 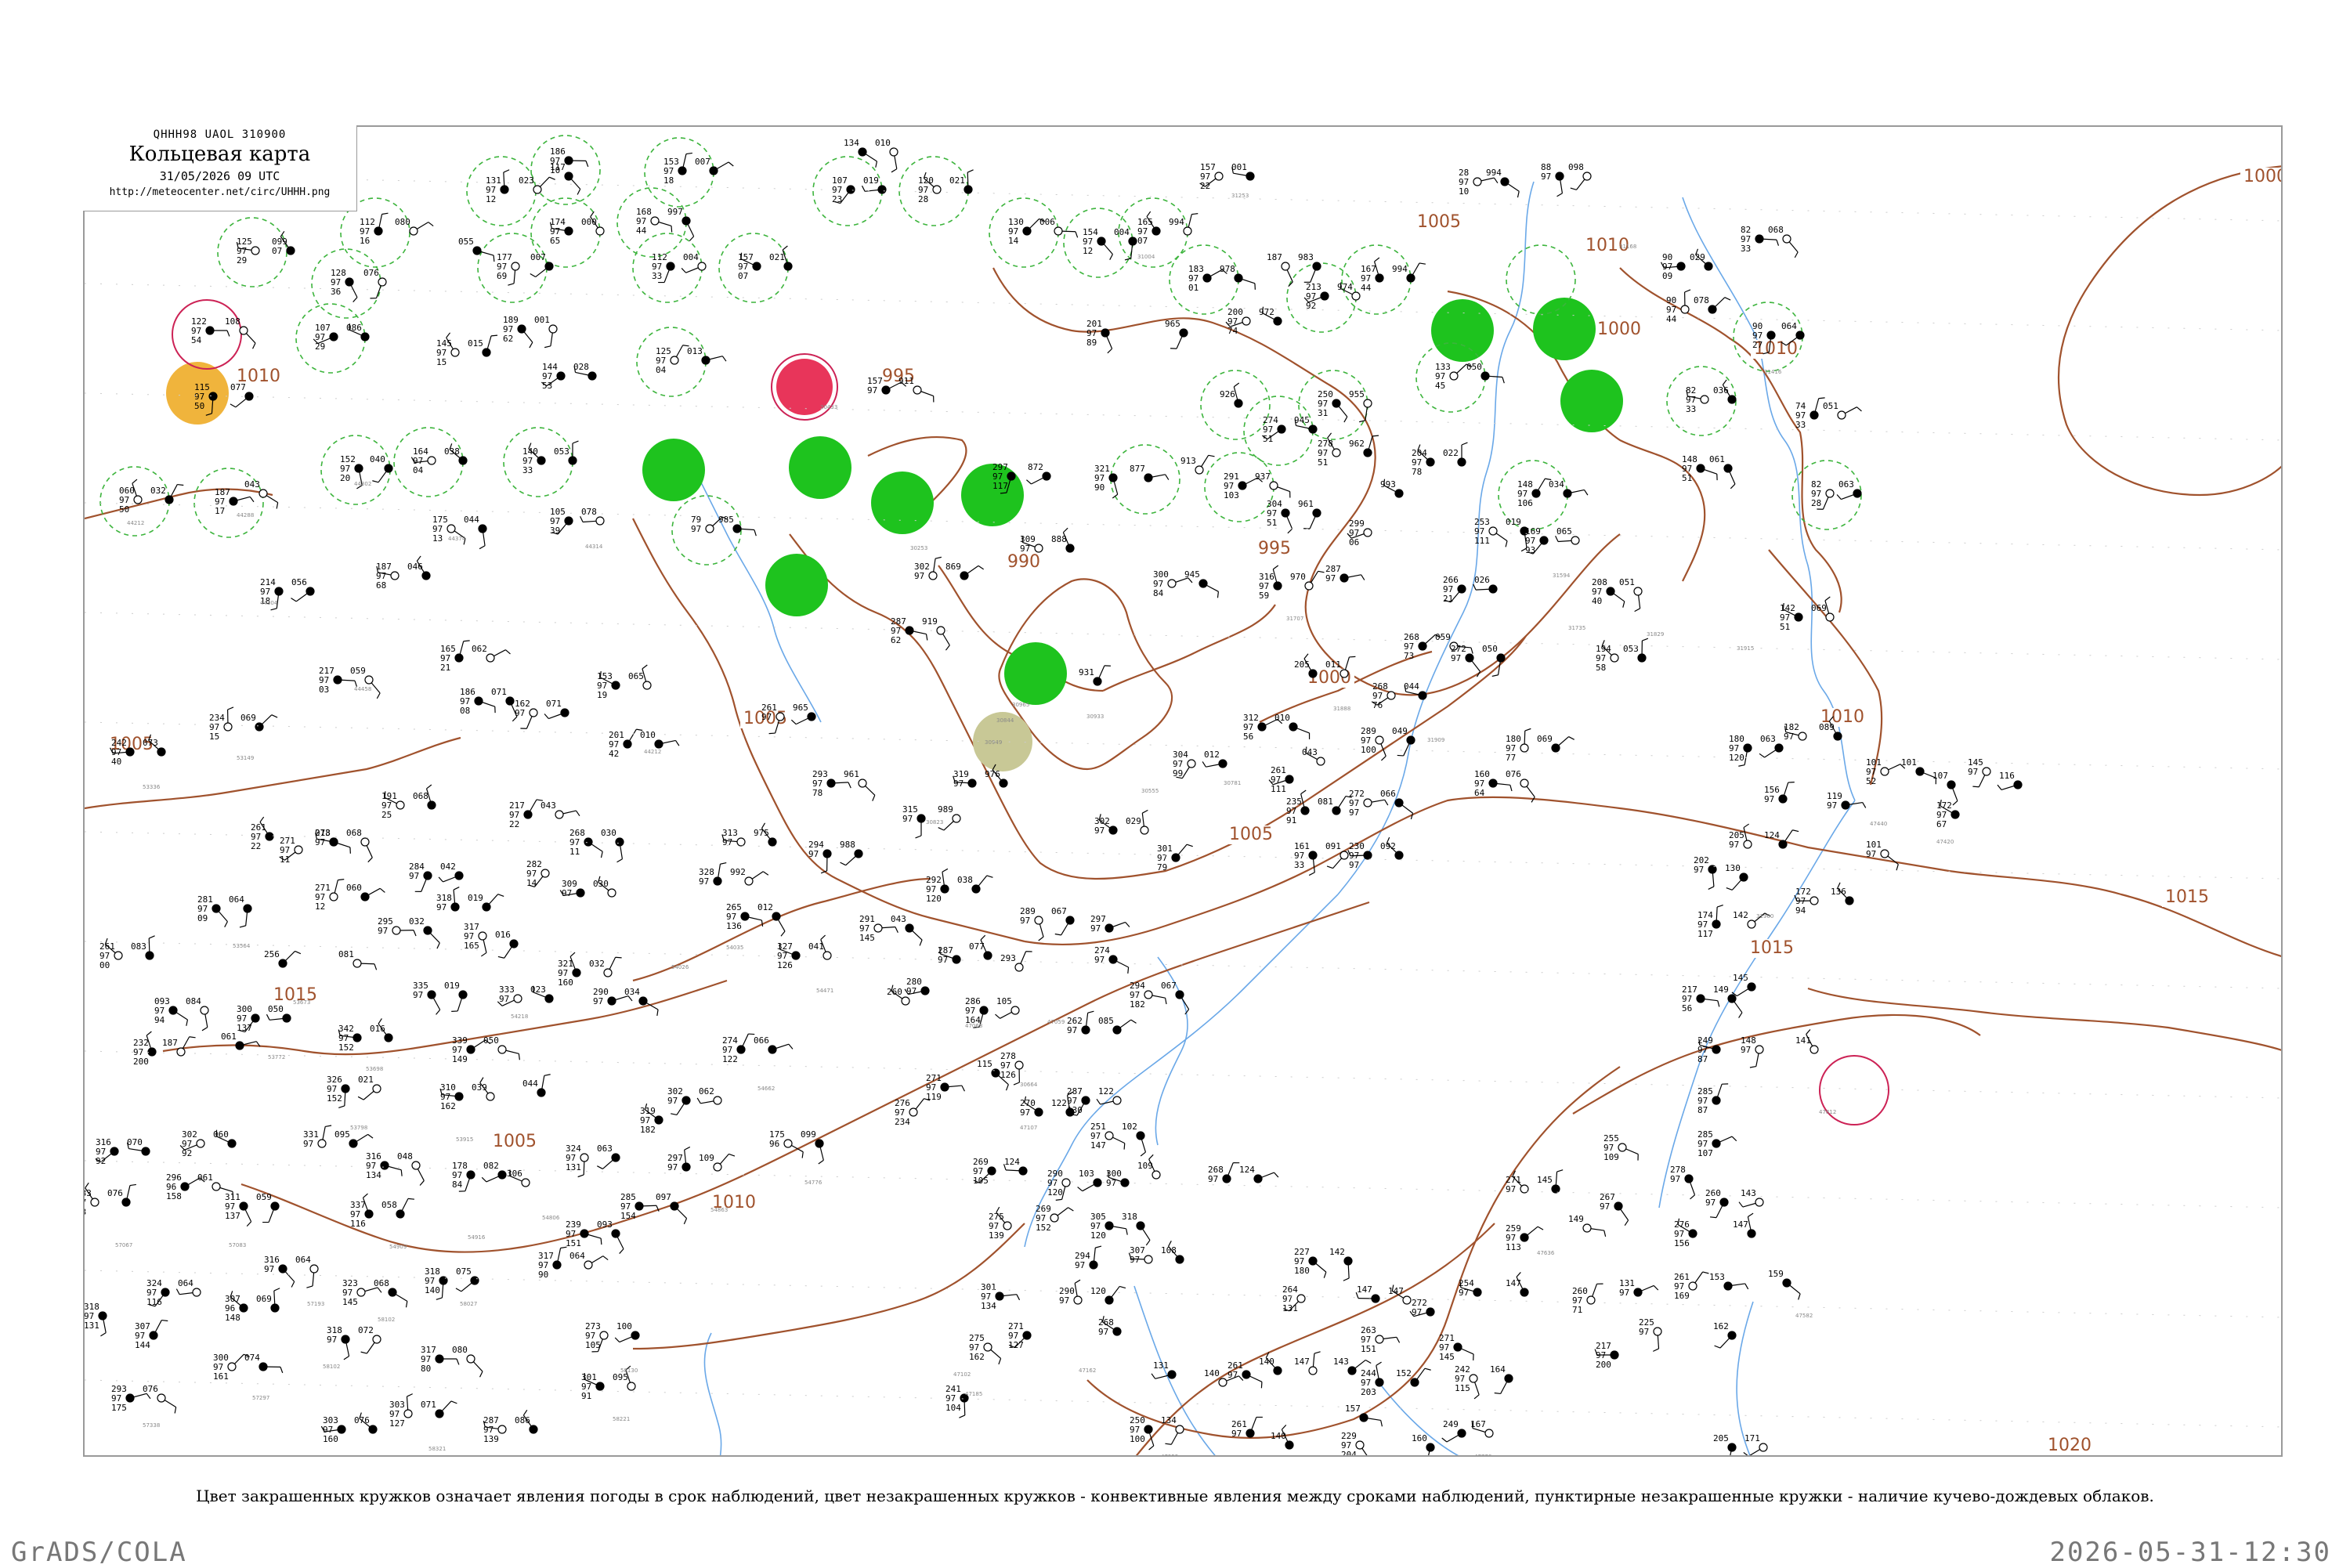 What do you see at coordinates (1184, 526) in the screenshot?
I see `grid-line` at bounding box center [1184, 526].